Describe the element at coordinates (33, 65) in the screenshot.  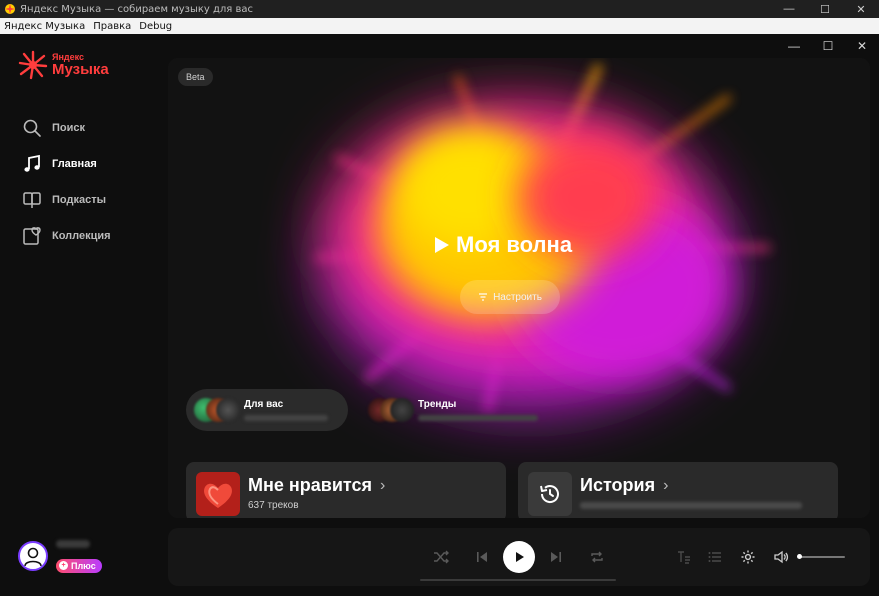
I see `logo-burst-icon` at that location.